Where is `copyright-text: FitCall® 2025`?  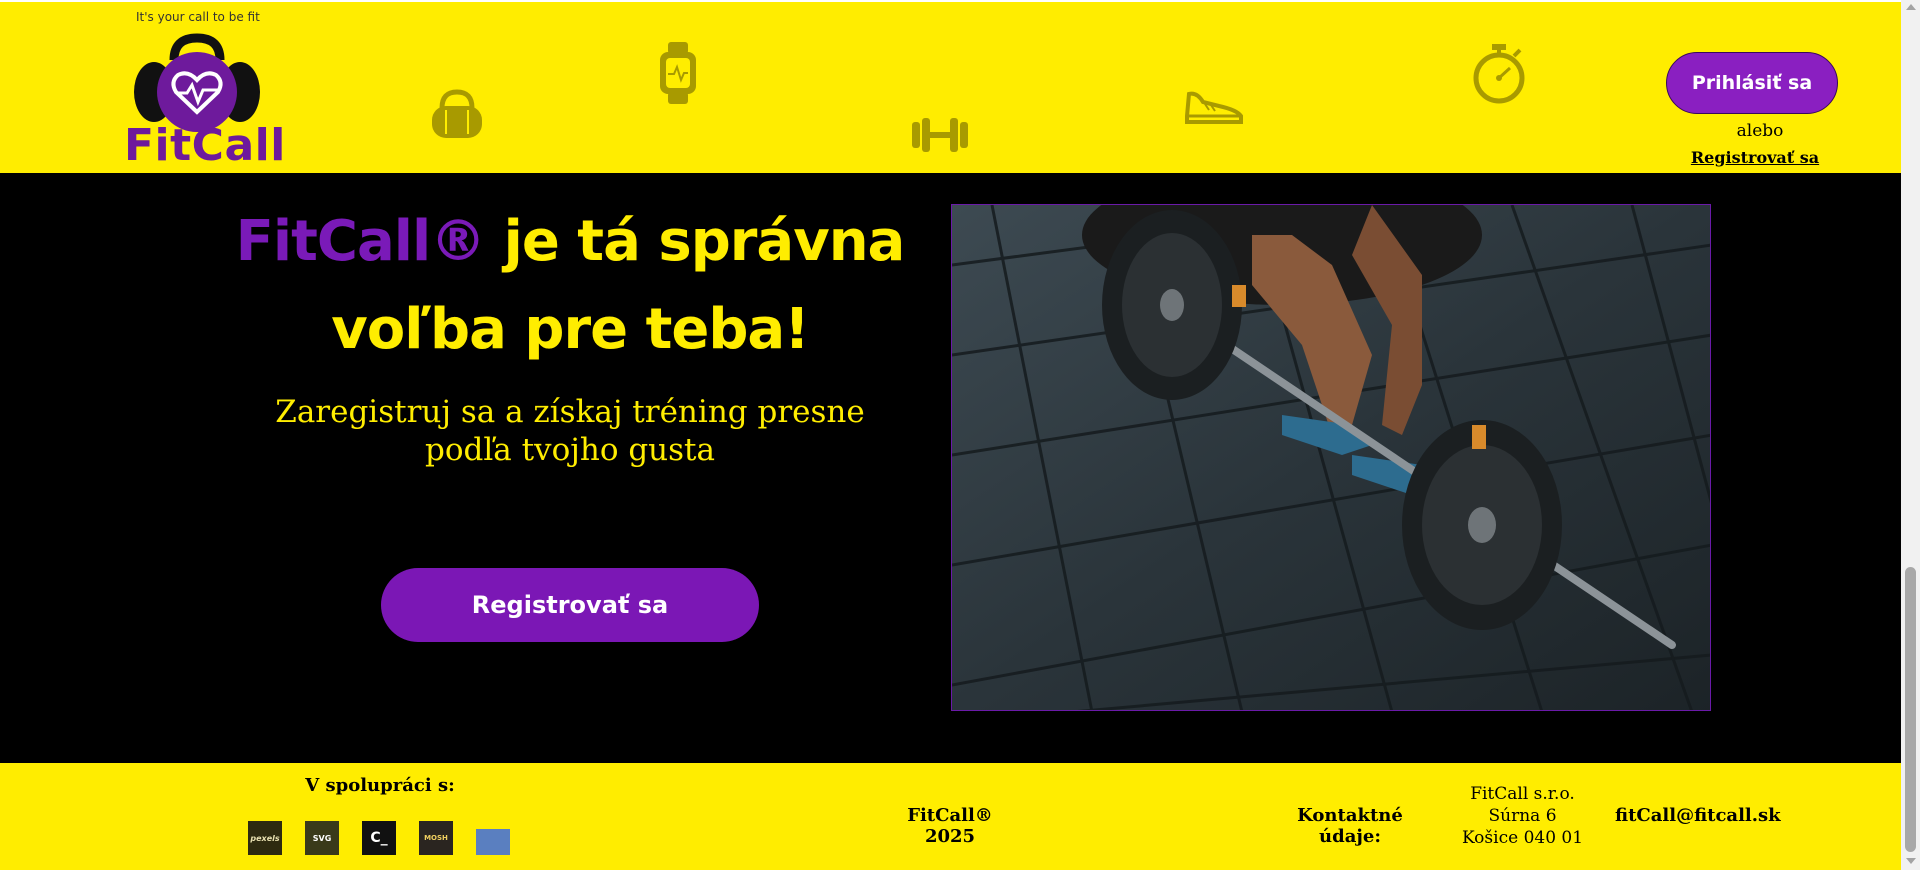
copyright-text: FitCall® 2025 is located at coordinates (950, 826).